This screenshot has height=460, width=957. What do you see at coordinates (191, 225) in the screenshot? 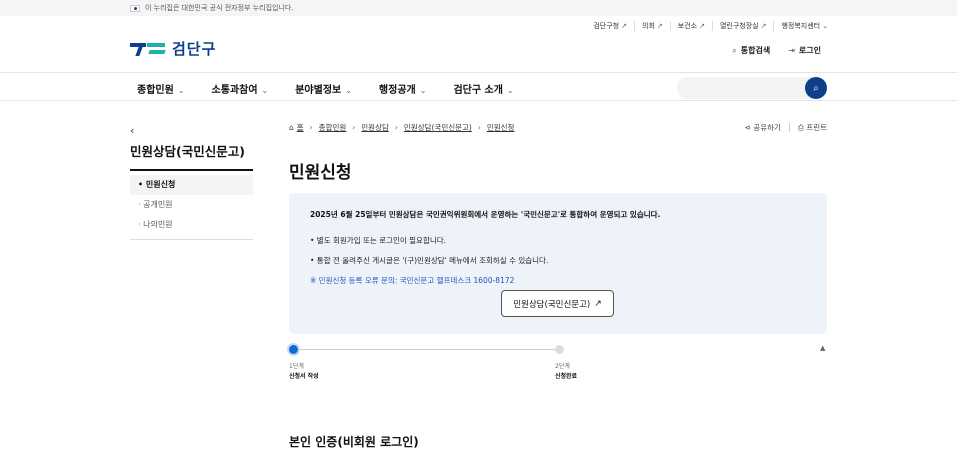
I see `sidebar-item-mine: · 나의민원` at bounding box center [191, 225].